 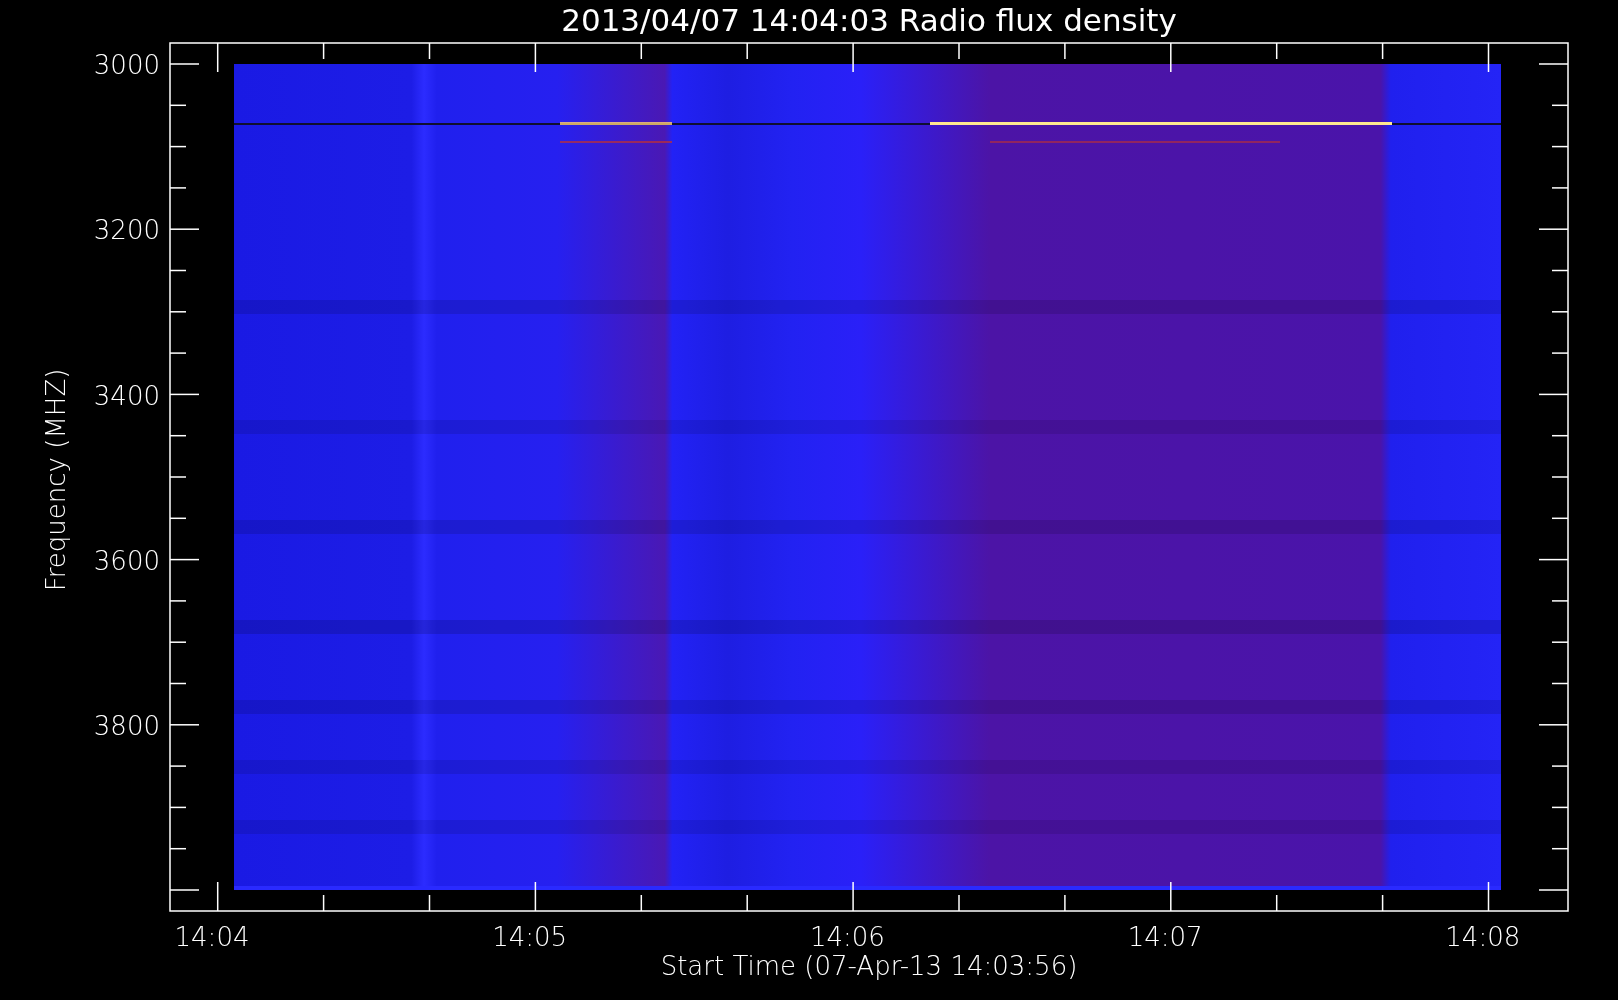 What do you see at coordinates (126, 560) in the screenshot?
I see `y-tick-label: 3600` at bounding box center [126, 560].